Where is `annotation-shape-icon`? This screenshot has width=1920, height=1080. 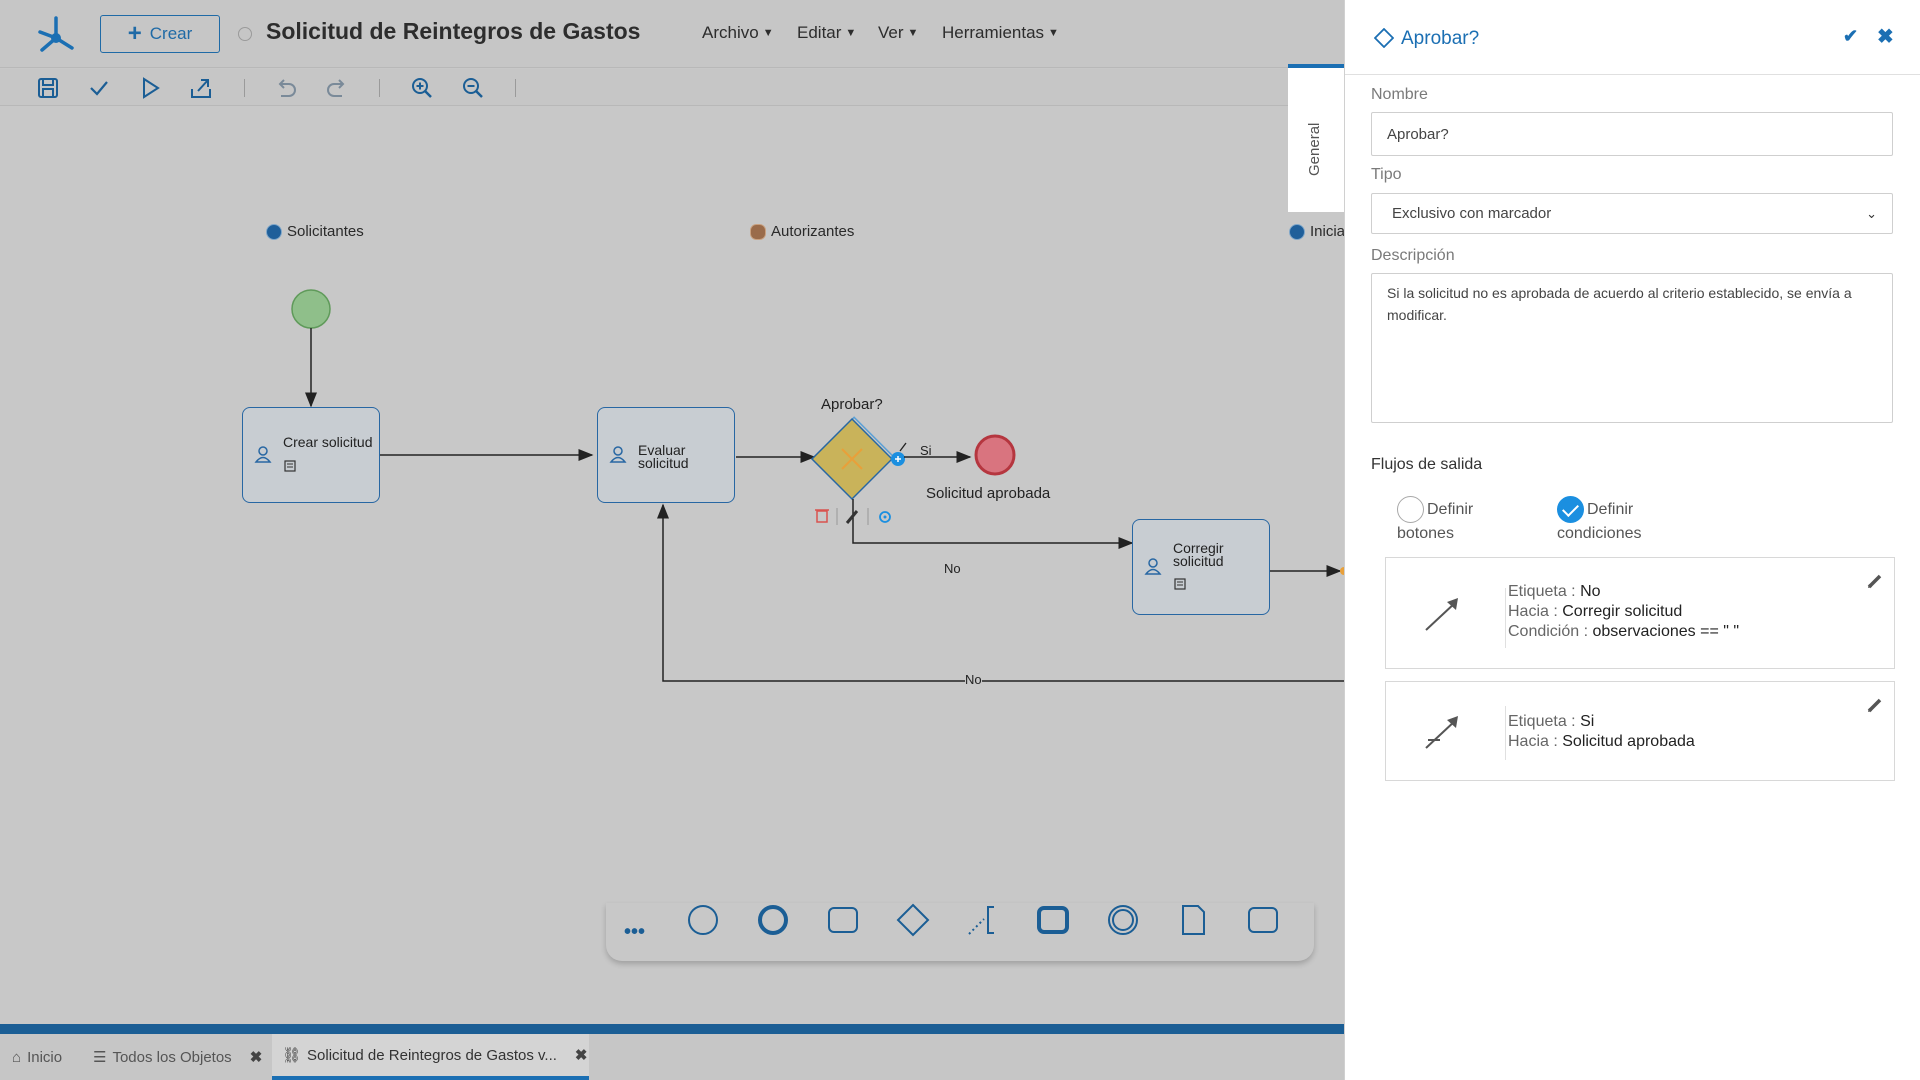
annotation-shape-icon is located at coordinates (983, 920).